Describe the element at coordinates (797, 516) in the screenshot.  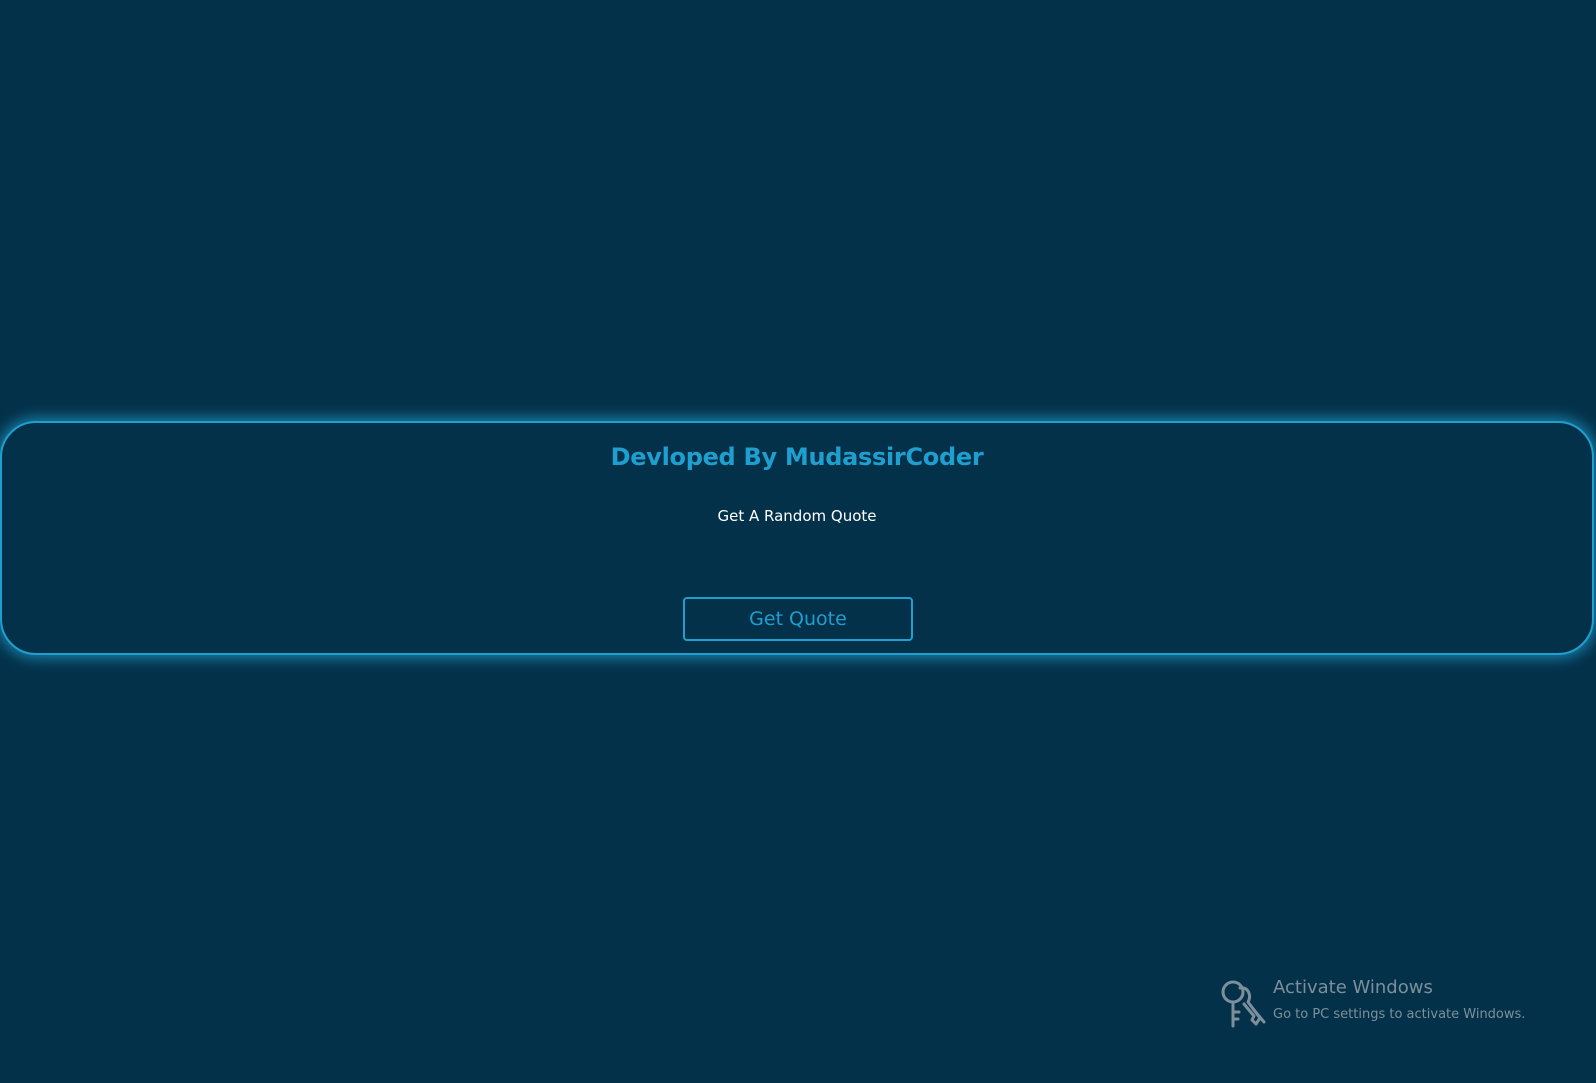
I see `quote-text: Get A Random Quote` at that location.